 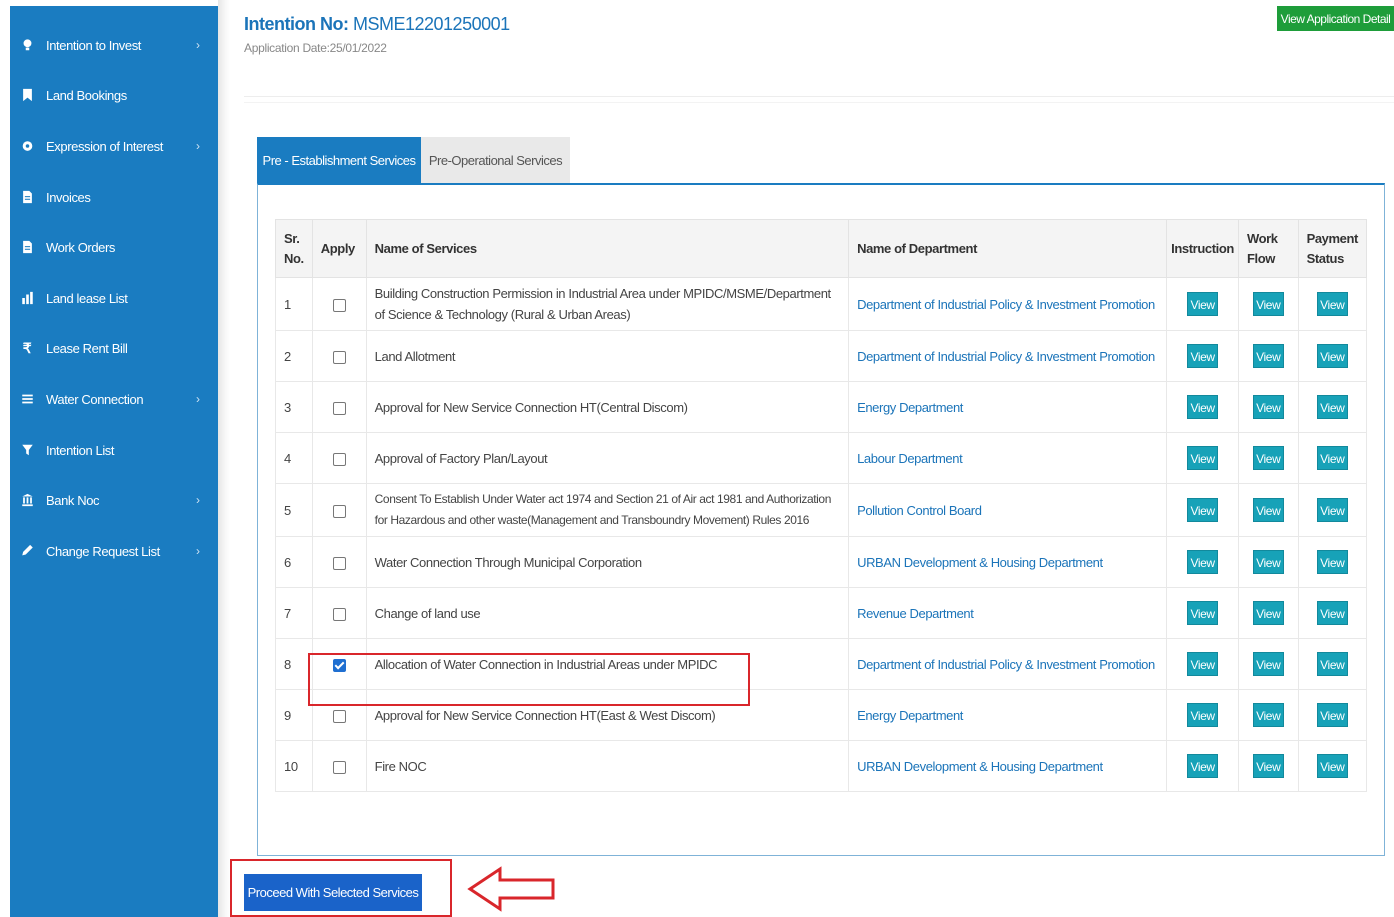 I want to click on row-service: Land Allotment, so click(x=607, y=356).